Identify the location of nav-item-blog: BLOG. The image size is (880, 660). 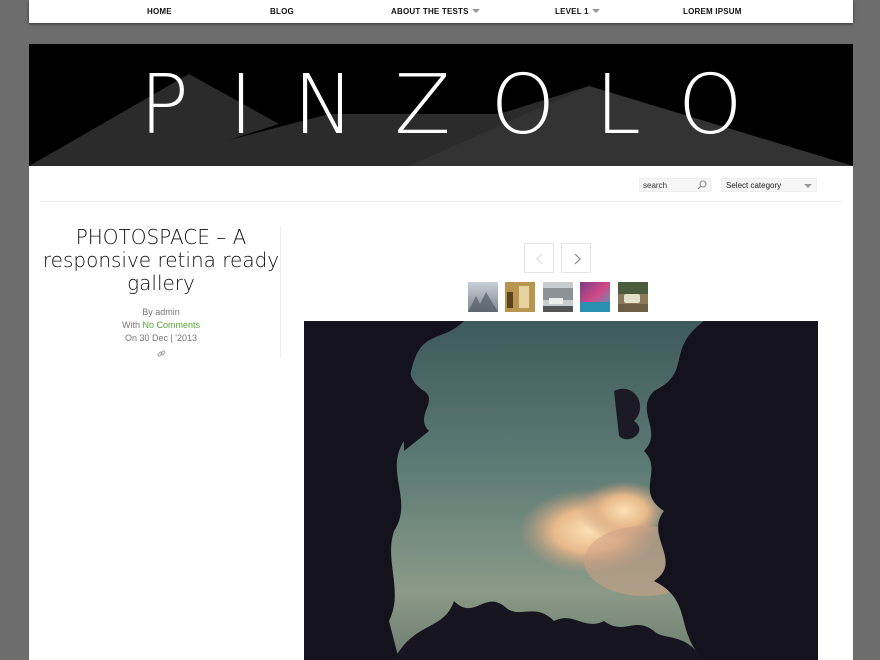
(282, 11).